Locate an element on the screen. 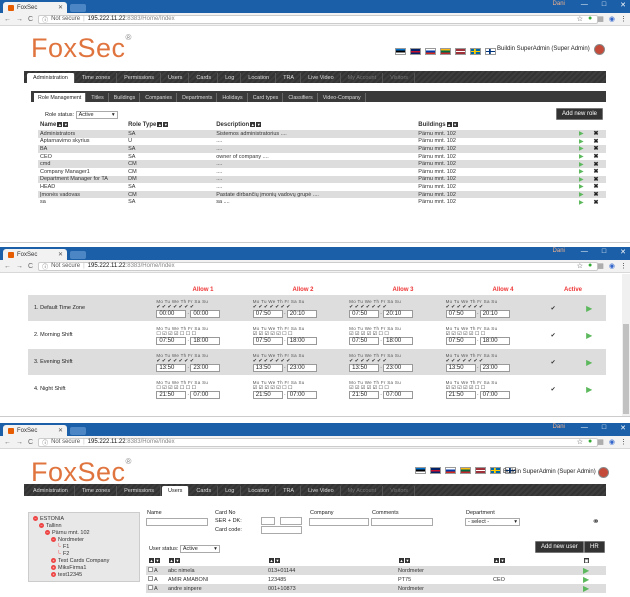 The height and width of the screenshot is (597, 630). logout-avatar-icon is located at coordinates (603, 472).